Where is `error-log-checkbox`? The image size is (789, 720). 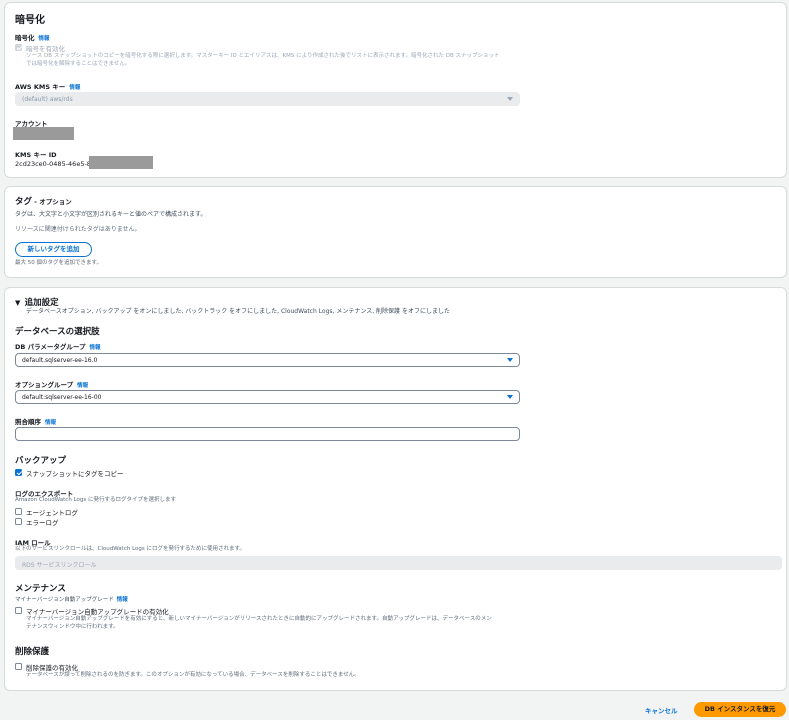 error-log-checkbox is located at coordinates (18, 521).